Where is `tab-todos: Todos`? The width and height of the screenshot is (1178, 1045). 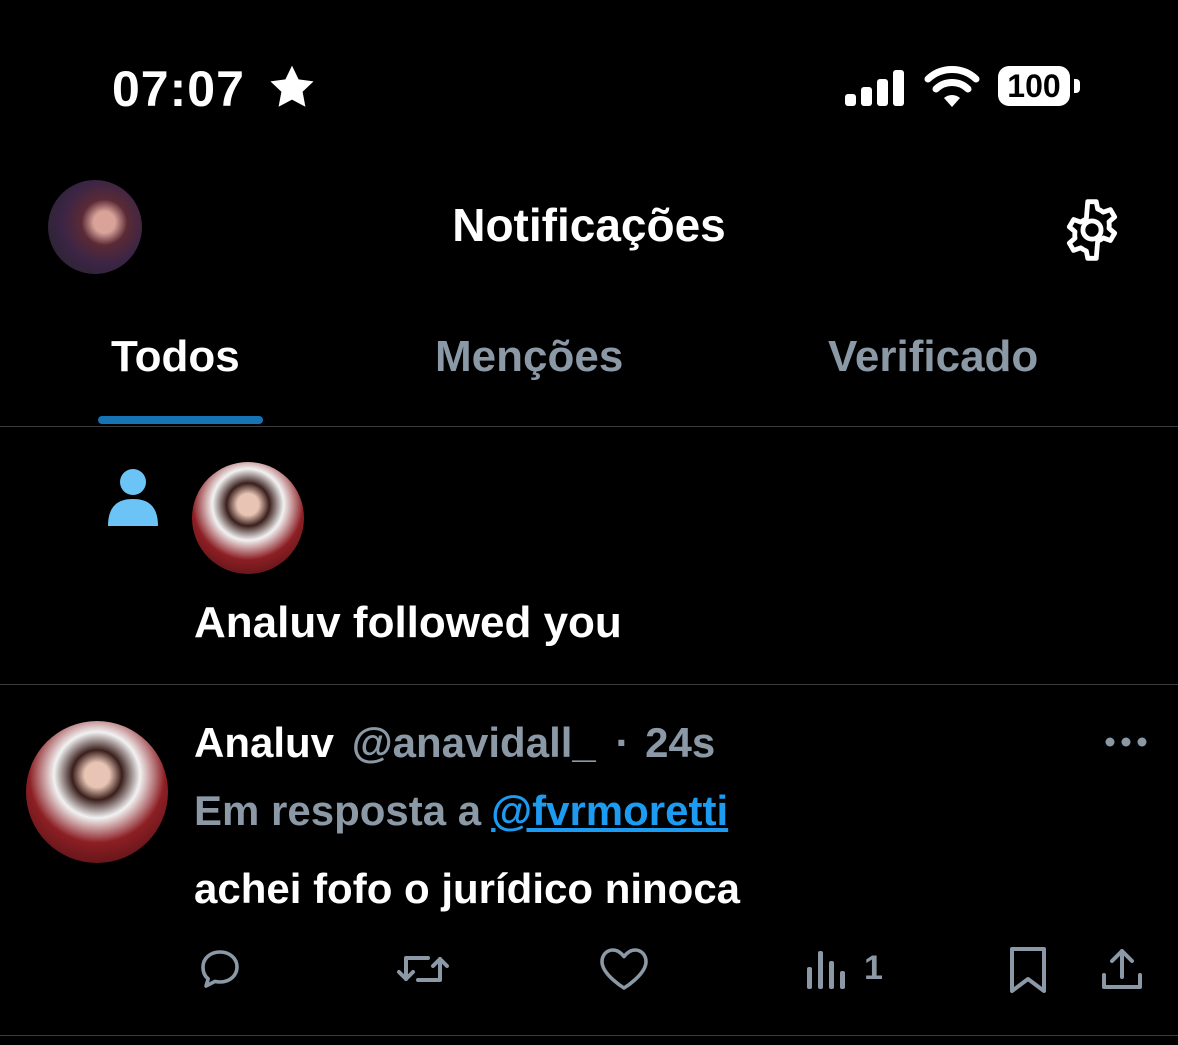 tab-todos: Todos is located at coordinates (175, 357).